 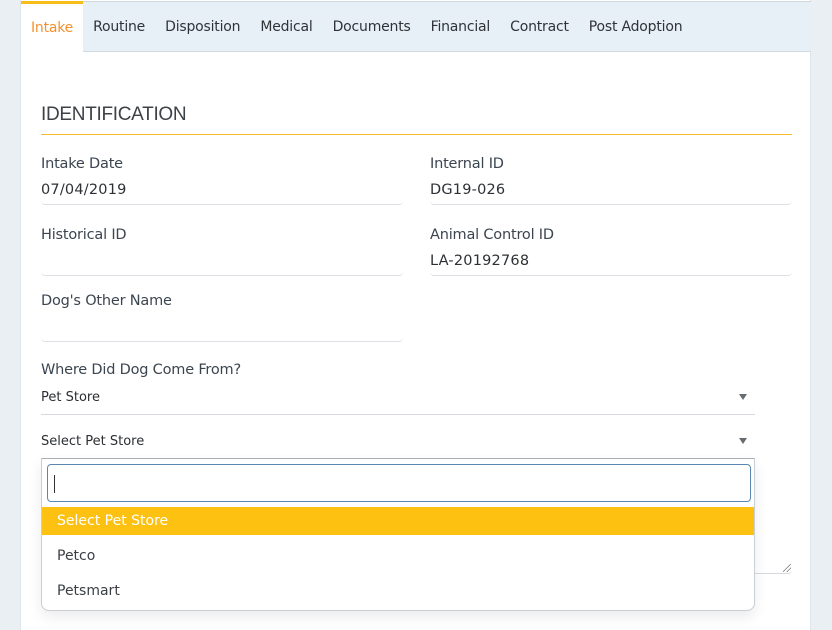 I want to click on other-name-input, so click(x=222, y=329).